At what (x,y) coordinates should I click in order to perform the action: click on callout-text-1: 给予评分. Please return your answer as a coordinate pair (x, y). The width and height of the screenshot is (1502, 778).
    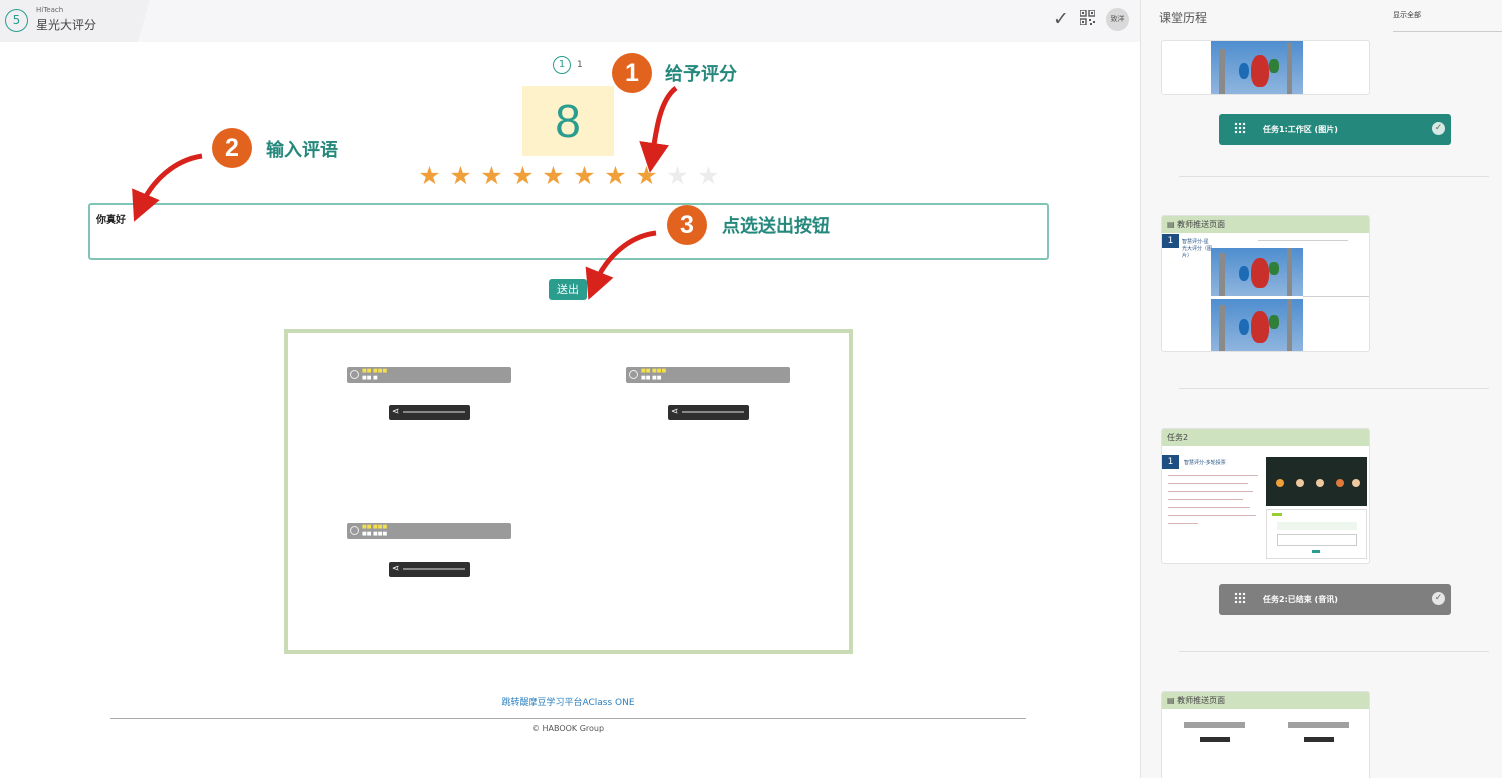
    Looking at the image, I should click on (701, 74).